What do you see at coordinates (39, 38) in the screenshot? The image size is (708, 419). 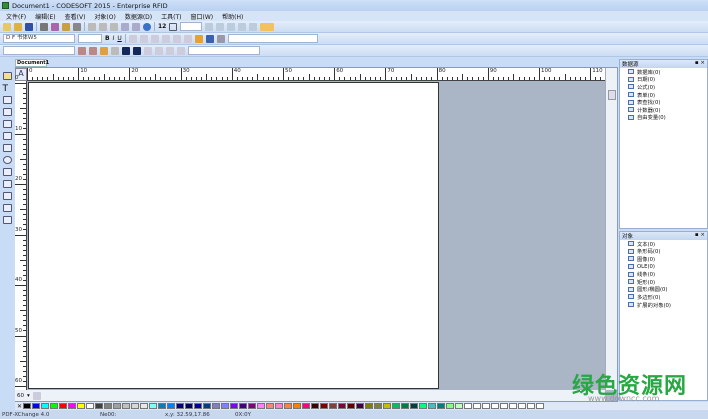 I see `font-combo: D F 书体W5` at bounding box center [39, 38].